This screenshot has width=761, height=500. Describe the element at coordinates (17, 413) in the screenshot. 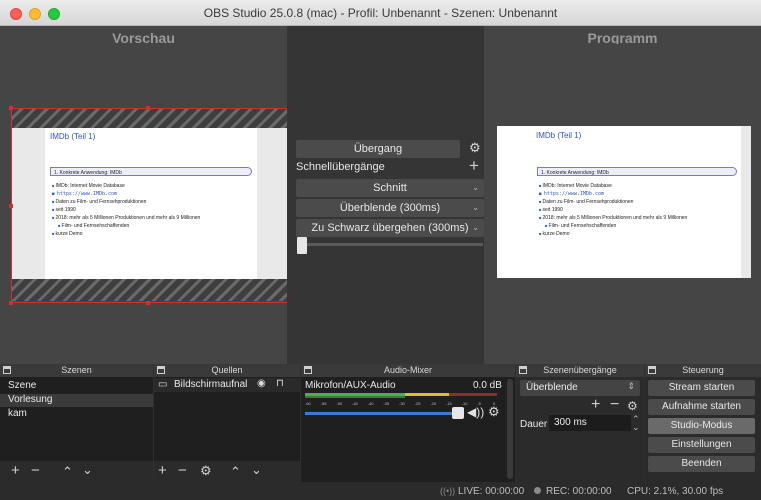

I see `scene-item: kam` at that location.